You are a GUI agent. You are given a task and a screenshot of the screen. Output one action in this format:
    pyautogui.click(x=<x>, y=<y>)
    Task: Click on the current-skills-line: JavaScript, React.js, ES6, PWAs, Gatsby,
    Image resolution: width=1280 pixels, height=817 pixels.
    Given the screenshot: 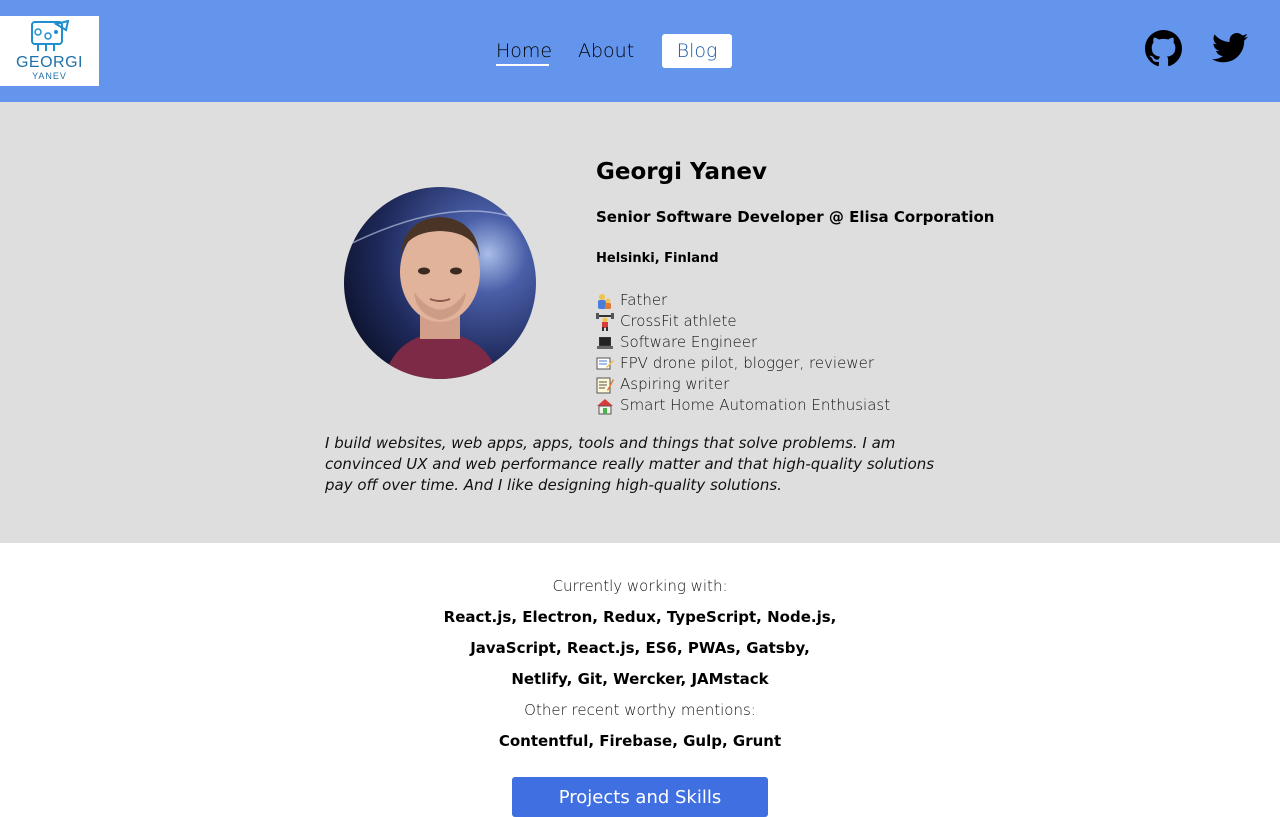 What is the action you would take?
    pyautogui.click(x=640, y=648)
    